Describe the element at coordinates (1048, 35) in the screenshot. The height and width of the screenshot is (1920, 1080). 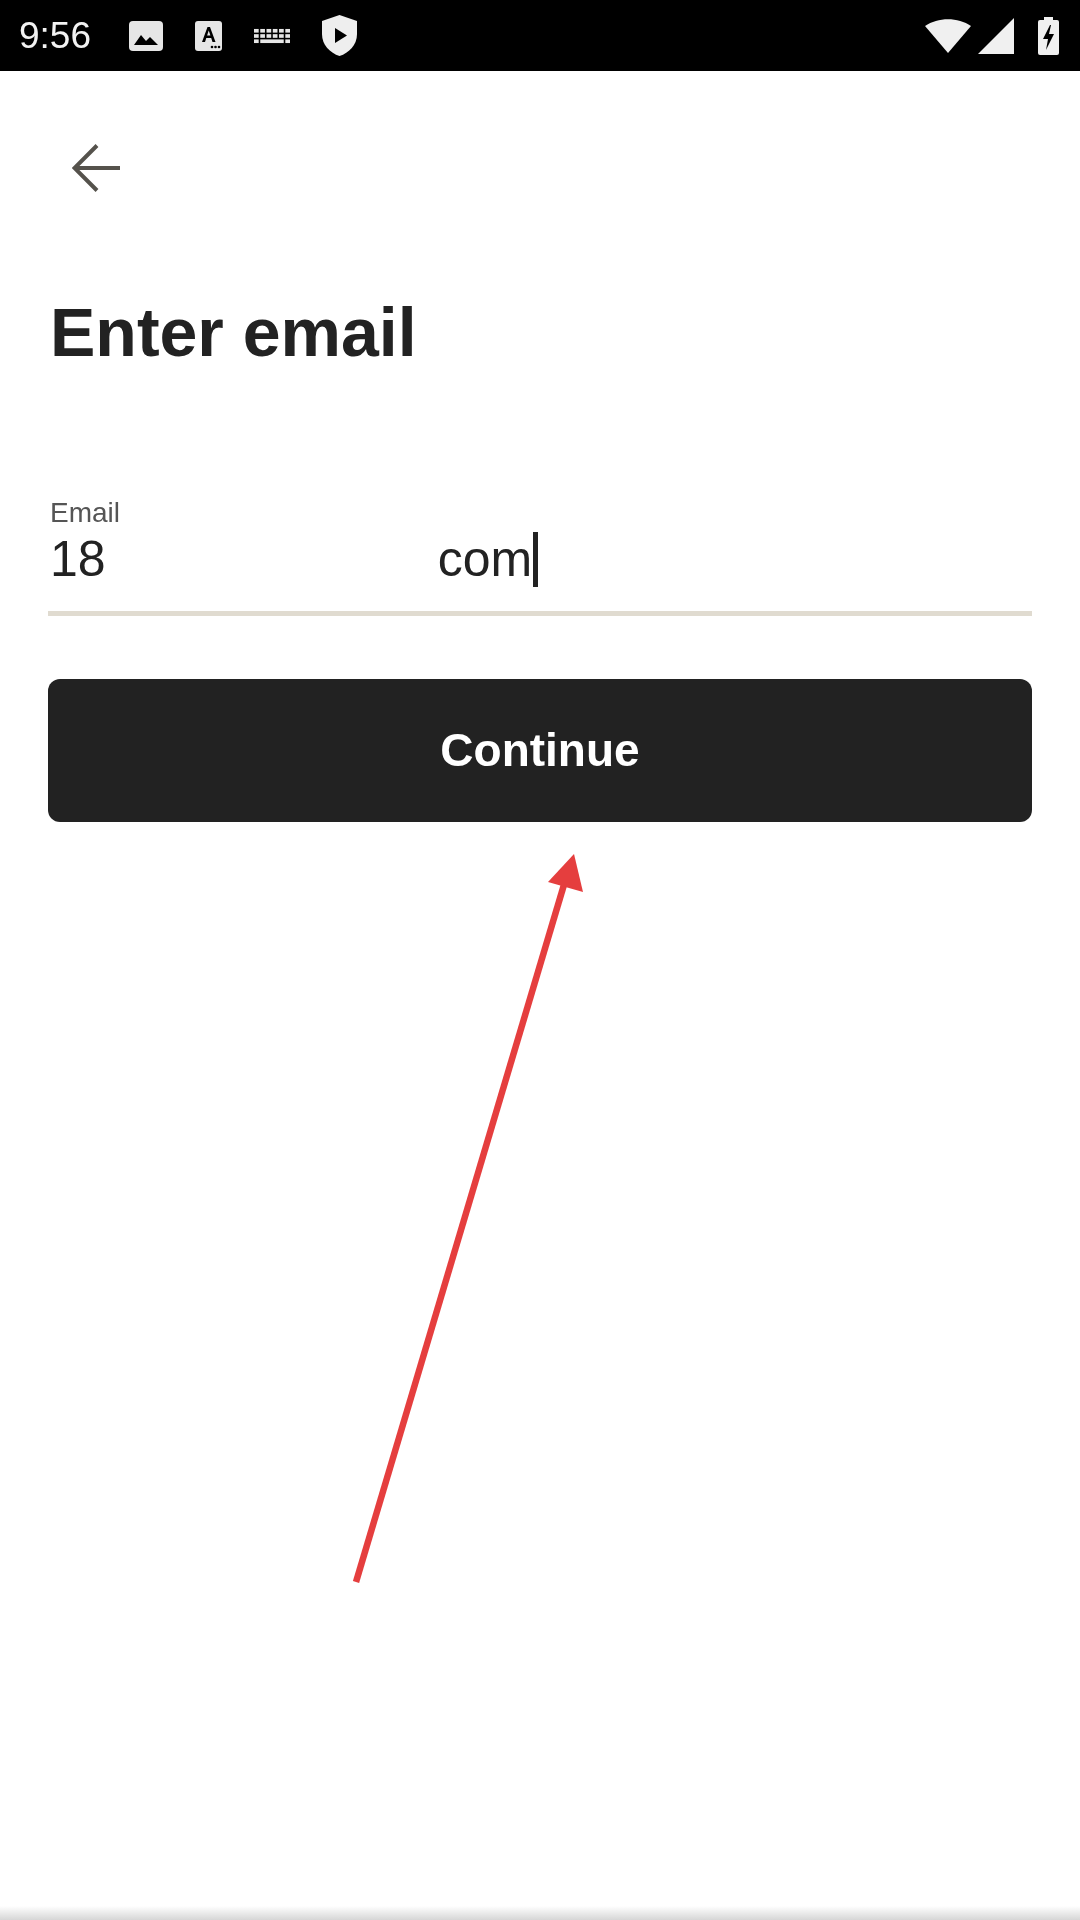
I see `battery-charging-icon` at that location.